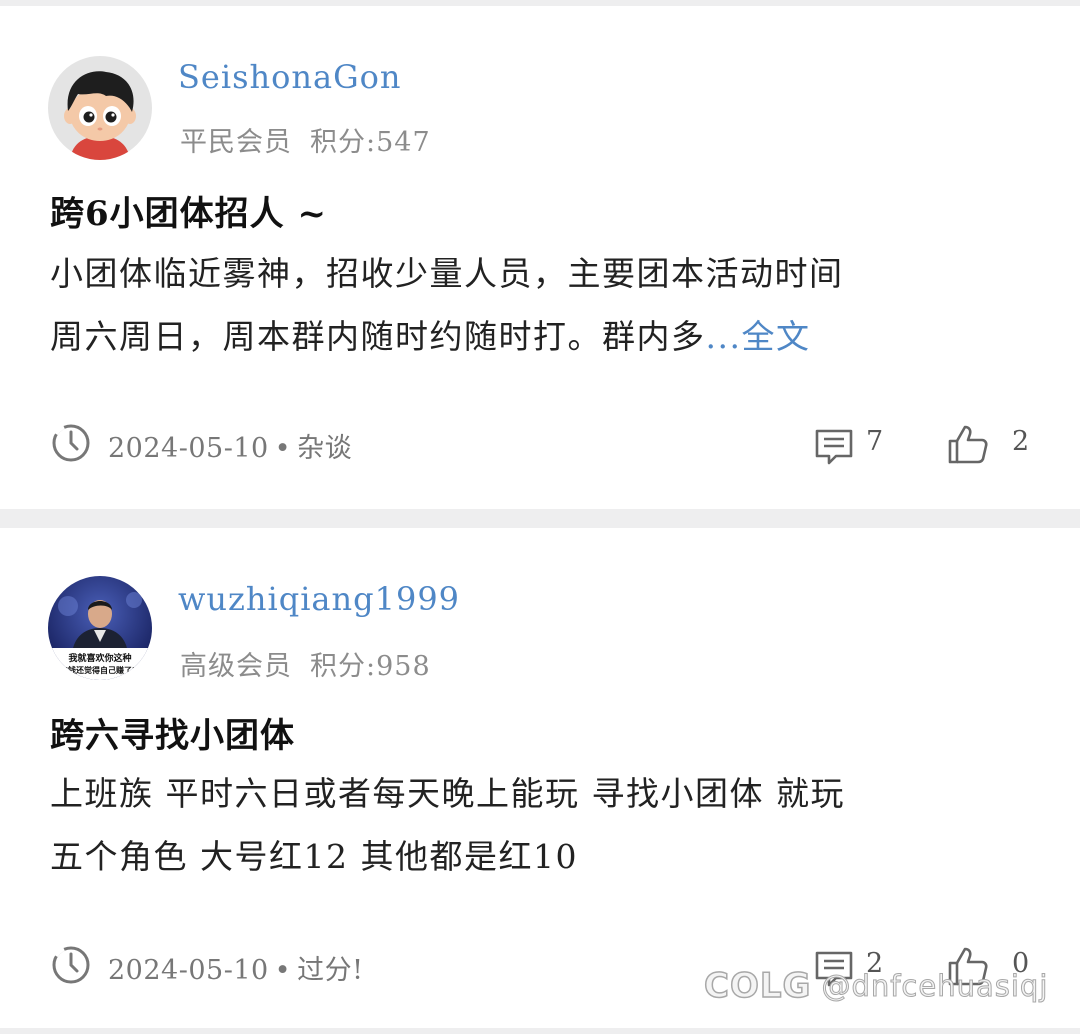 Image resolution: width=1080 pixels, height=1034 pixels. I want to click on watermark-logo: COLG, so click(757, 986).